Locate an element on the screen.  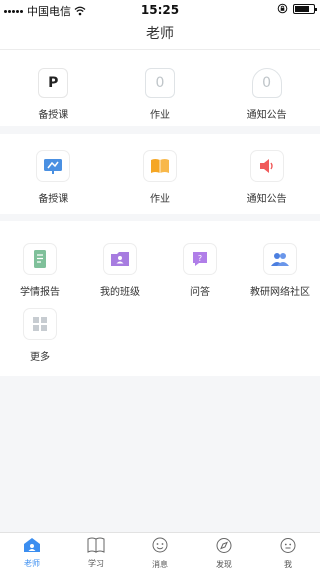
tab-message: 消息 is located at coordinates (160, 551).